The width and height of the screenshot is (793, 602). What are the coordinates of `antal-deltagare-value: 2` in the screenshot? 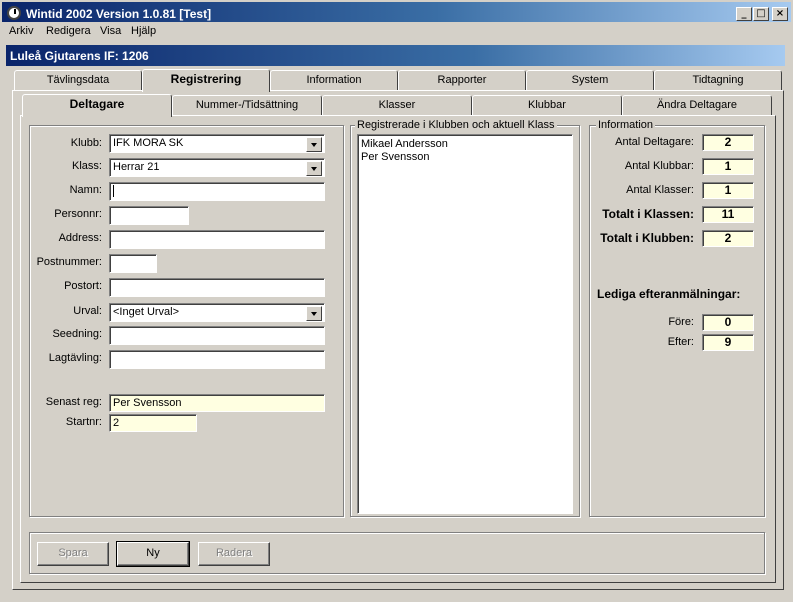 It's located at (728, 142).